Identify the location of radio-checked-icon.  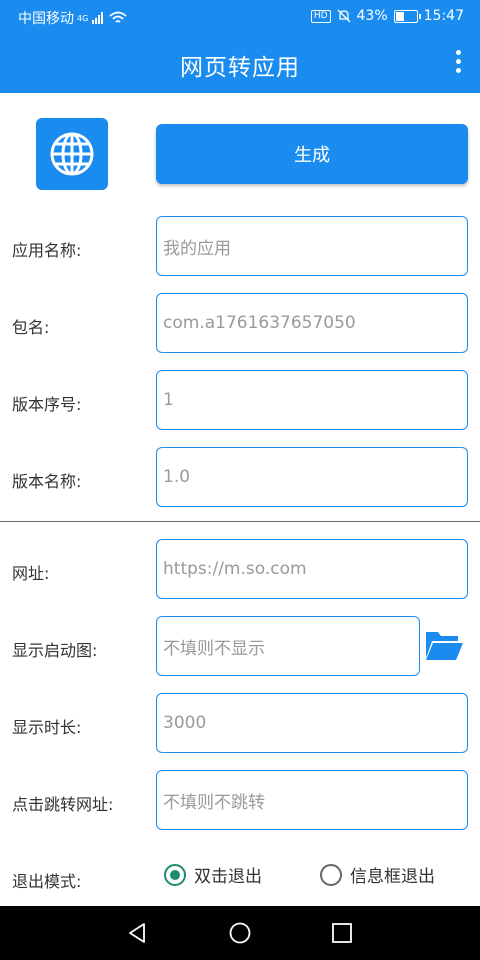
(175, 874).